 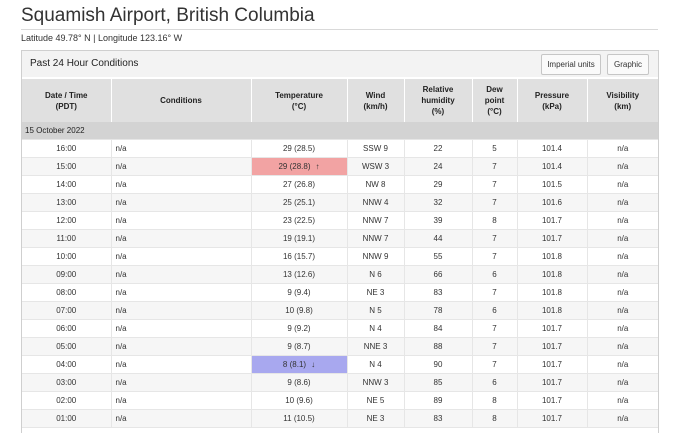 What do you see at coordinates (67, 166) in the screenshot?
I see `time-cell: 15:00` at bounding box center [67, 166].